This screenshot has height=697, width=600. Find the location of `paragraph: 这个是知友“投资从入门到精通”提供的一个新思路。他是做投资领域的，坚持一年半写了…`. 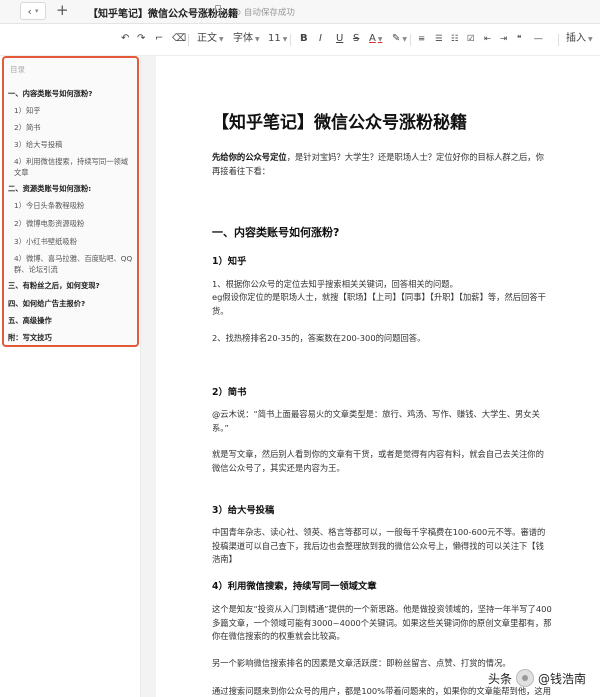

paragraph: 这个是知友“投资从入门到精通”提供的一个新思路。他是做投资领域的，坚持一年半写了… is located at coordinates (382, 622).